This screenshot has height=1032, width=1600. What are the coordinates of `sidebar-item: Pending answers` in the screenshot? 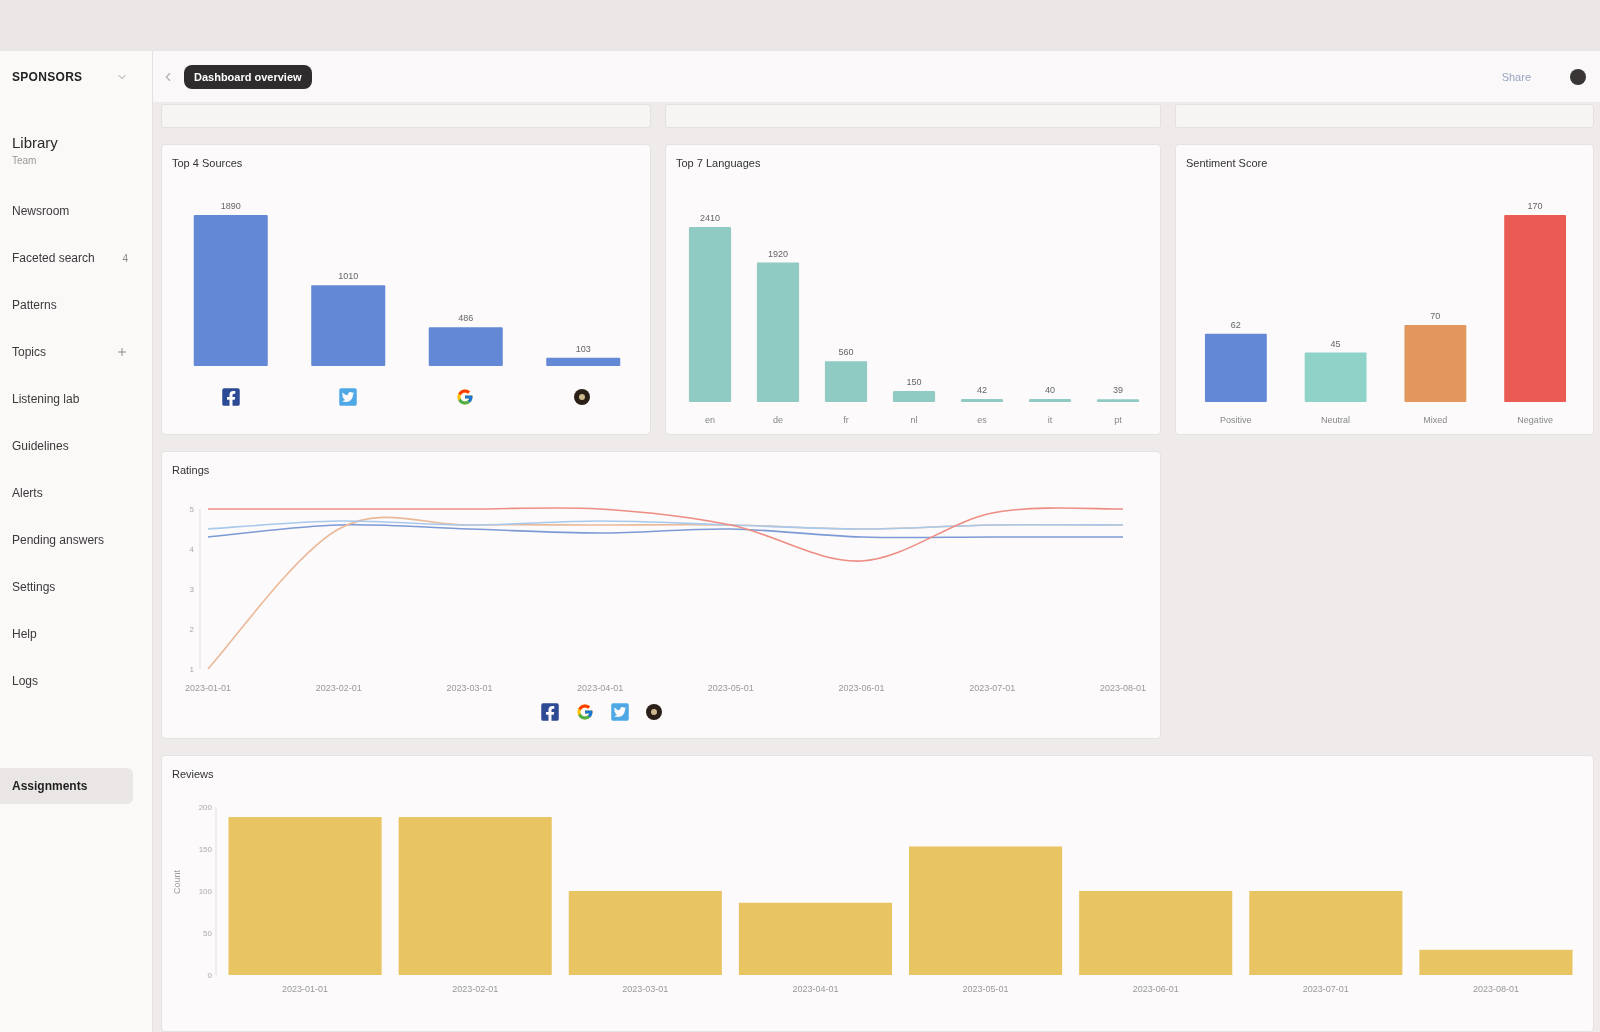 It's located at (76, 540).